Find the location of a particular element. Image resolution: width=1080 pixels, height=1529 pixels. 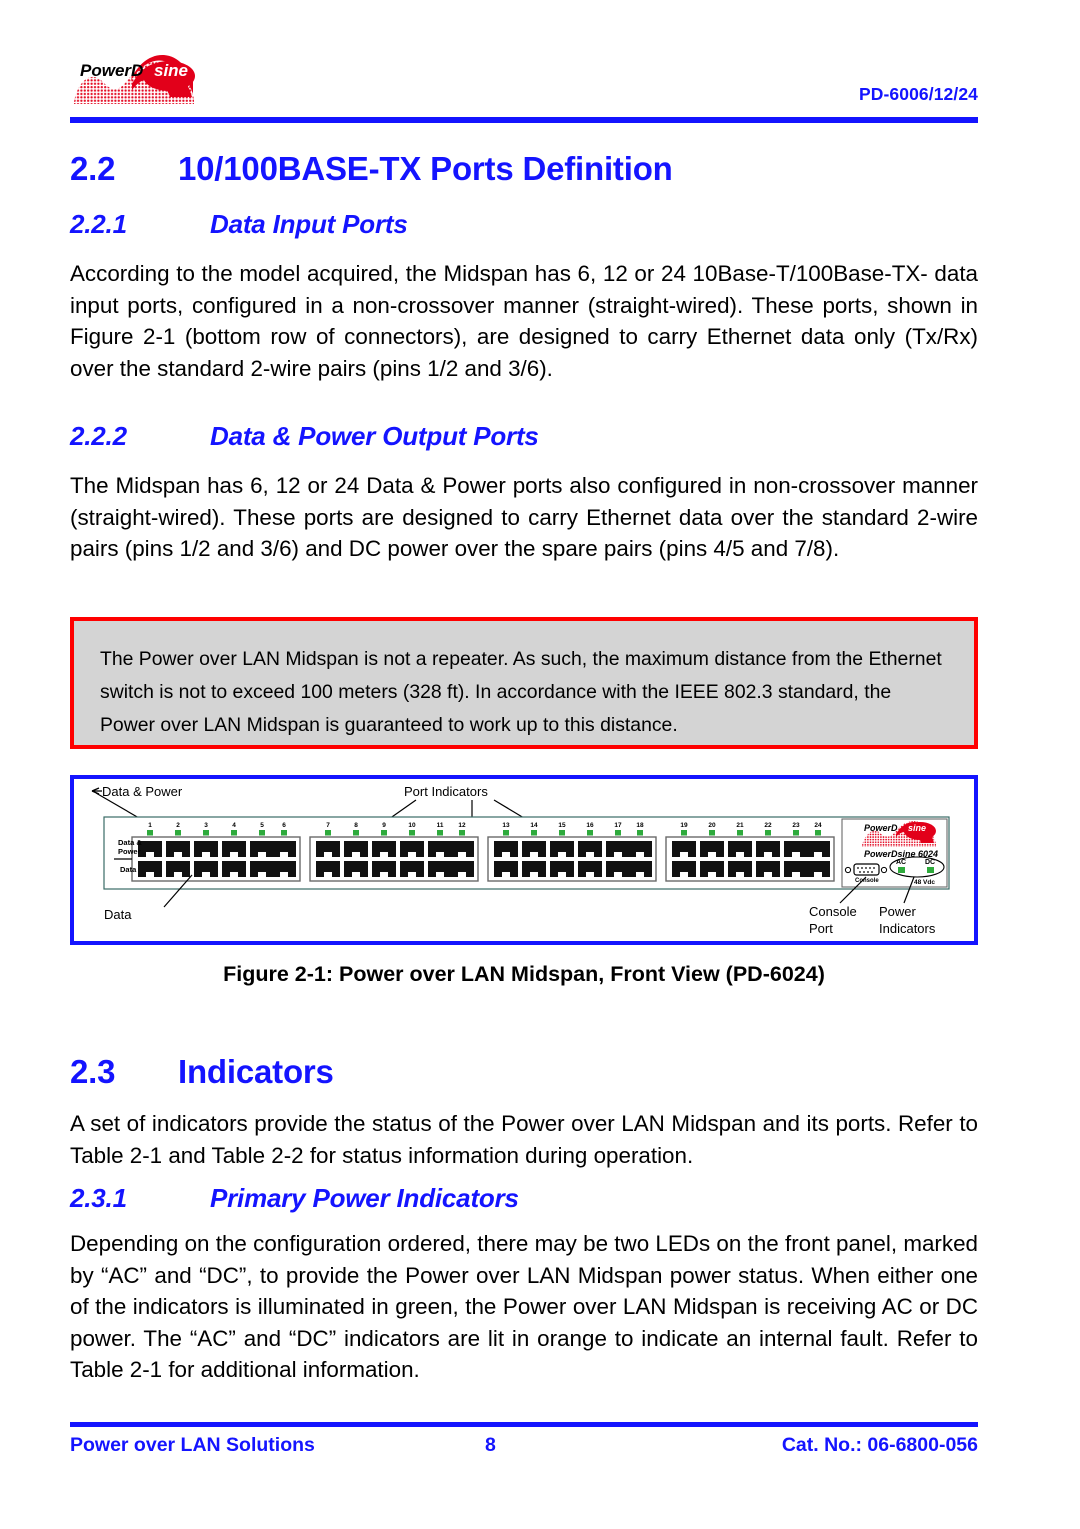

heading-2-2: 2.2 10/100BASE-TX Ports Definition is located at coordinates (525, 169).